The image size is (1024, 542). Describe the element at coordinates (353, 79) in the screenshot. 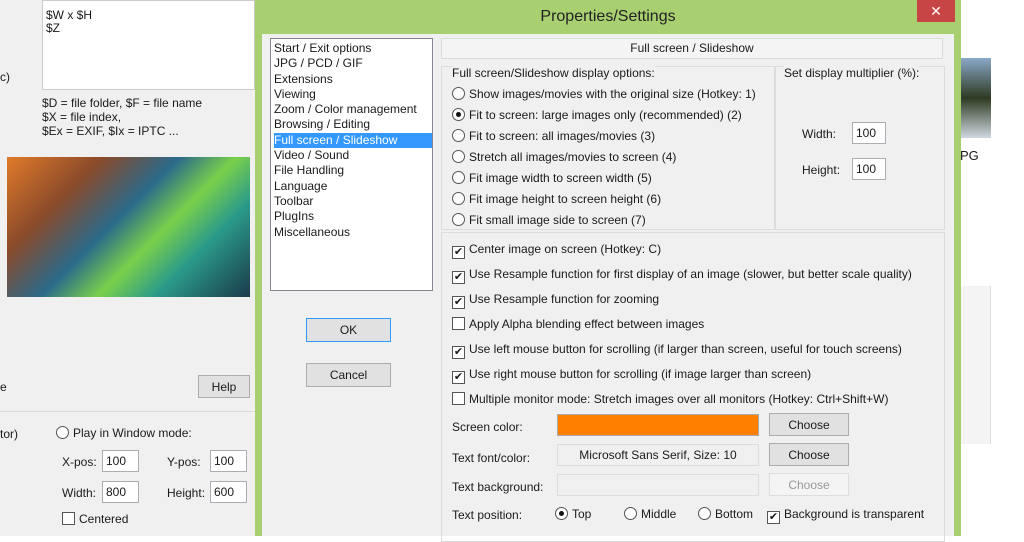

I see `category-item: Extensions` at that location.